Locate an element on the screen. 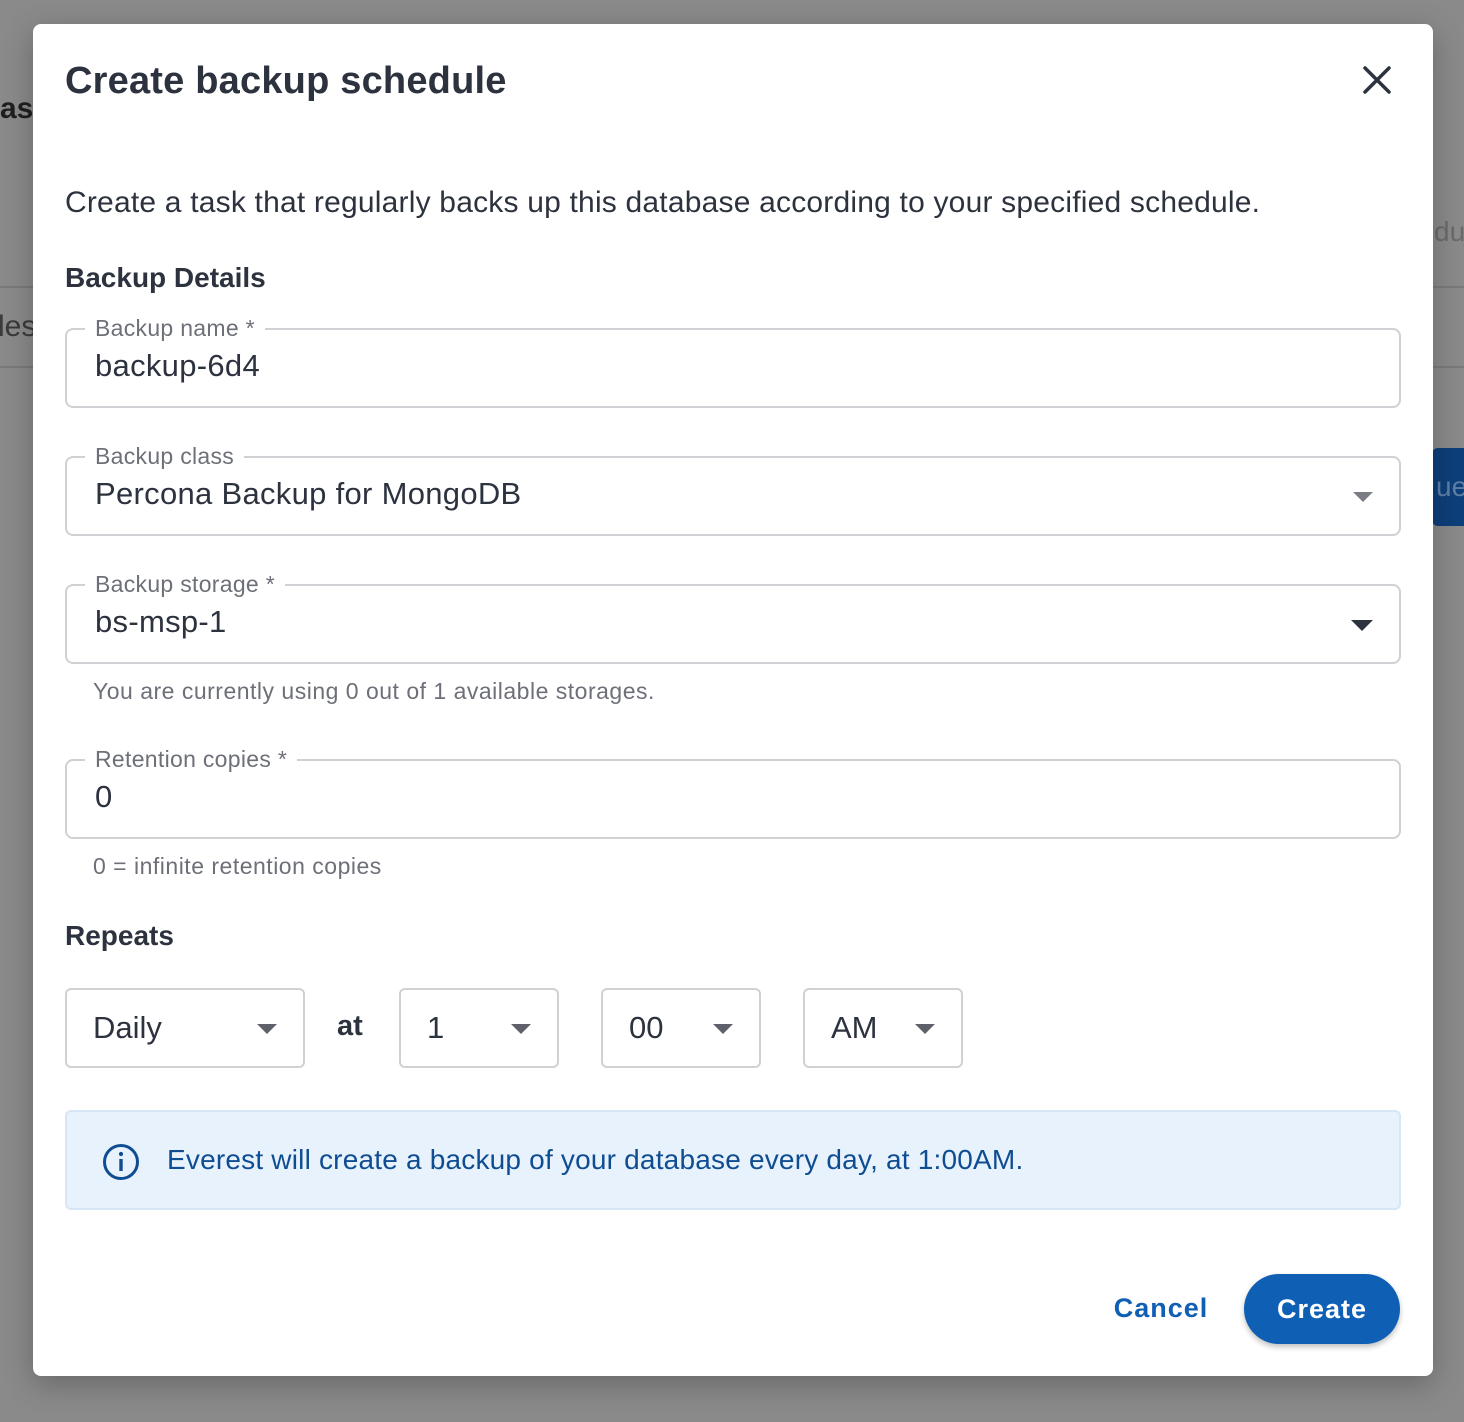  backup-class-label: Backup class is located at coordinates (165, 456).